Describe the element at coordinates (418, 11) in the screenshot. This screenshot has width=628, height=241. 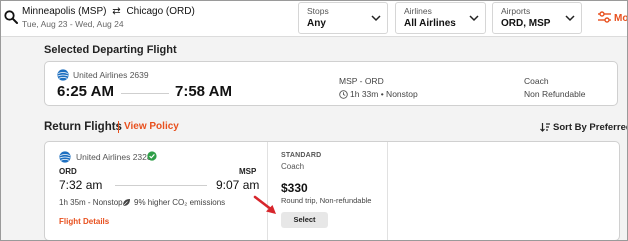
I see `filter-label: Airlines` at that location.